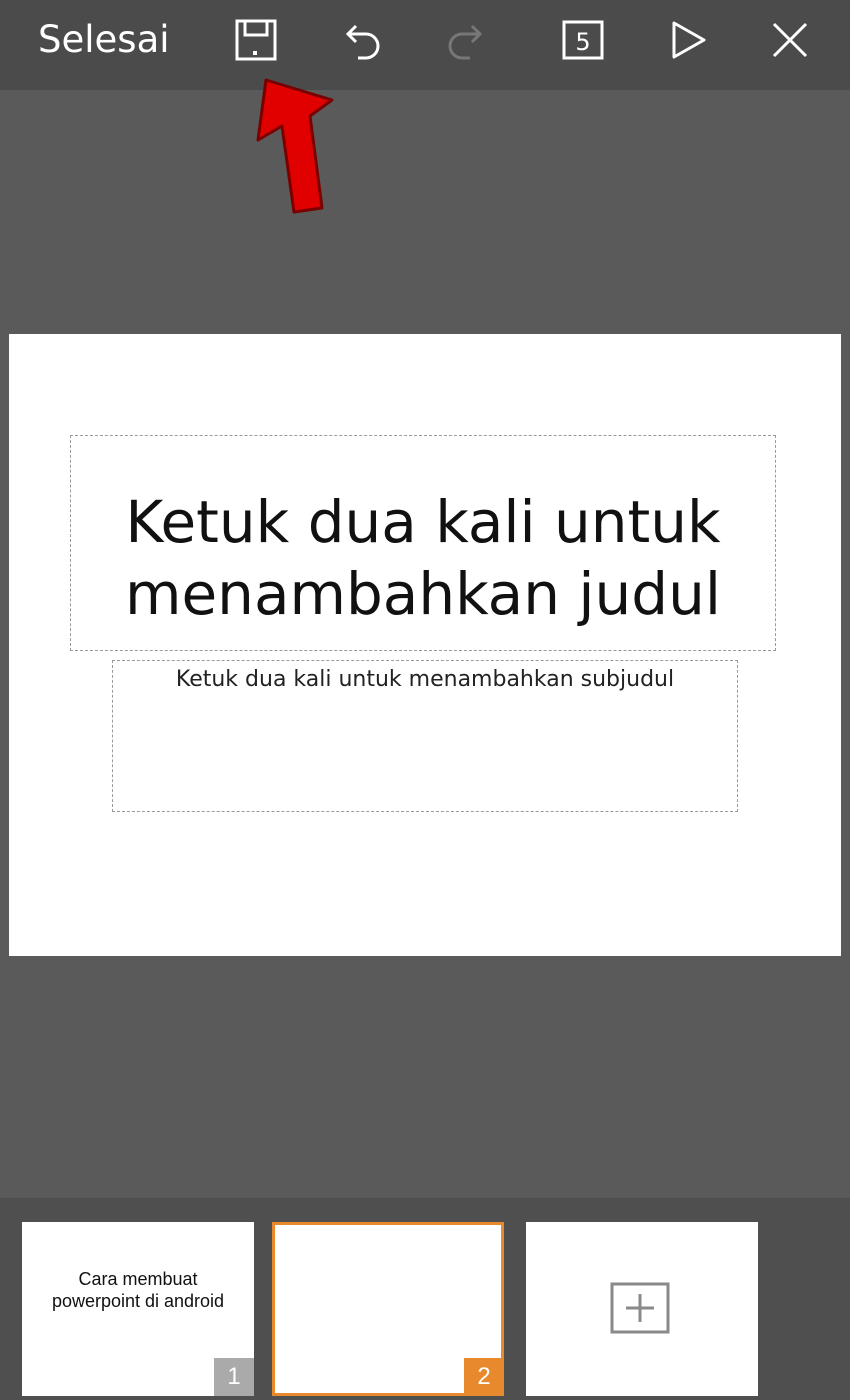 This screenshot has height=1400, width=850. I want to click on top-toolbar: Selesai 5, so click(425, 45).